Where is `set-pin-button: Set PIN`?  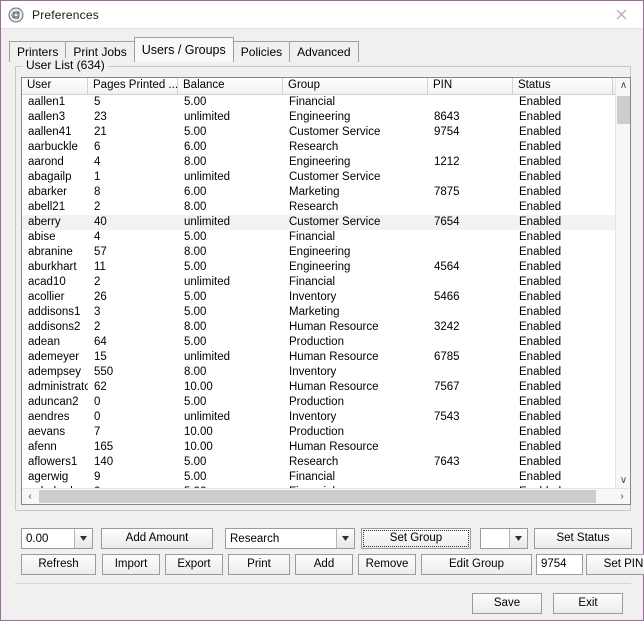 set-pin-button: Set PIN is located at coordinates (615, 564).